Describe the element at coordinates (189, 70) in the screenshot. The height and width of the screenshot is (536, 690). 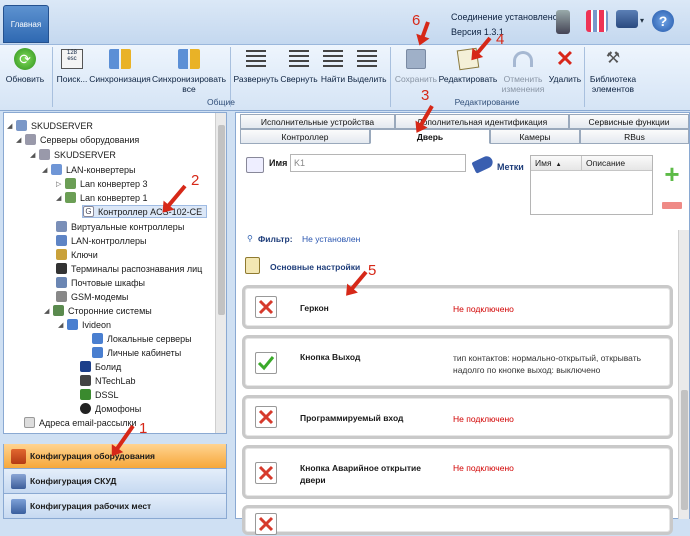
I see `sync-all-button: Синхронизировать все` at that location.